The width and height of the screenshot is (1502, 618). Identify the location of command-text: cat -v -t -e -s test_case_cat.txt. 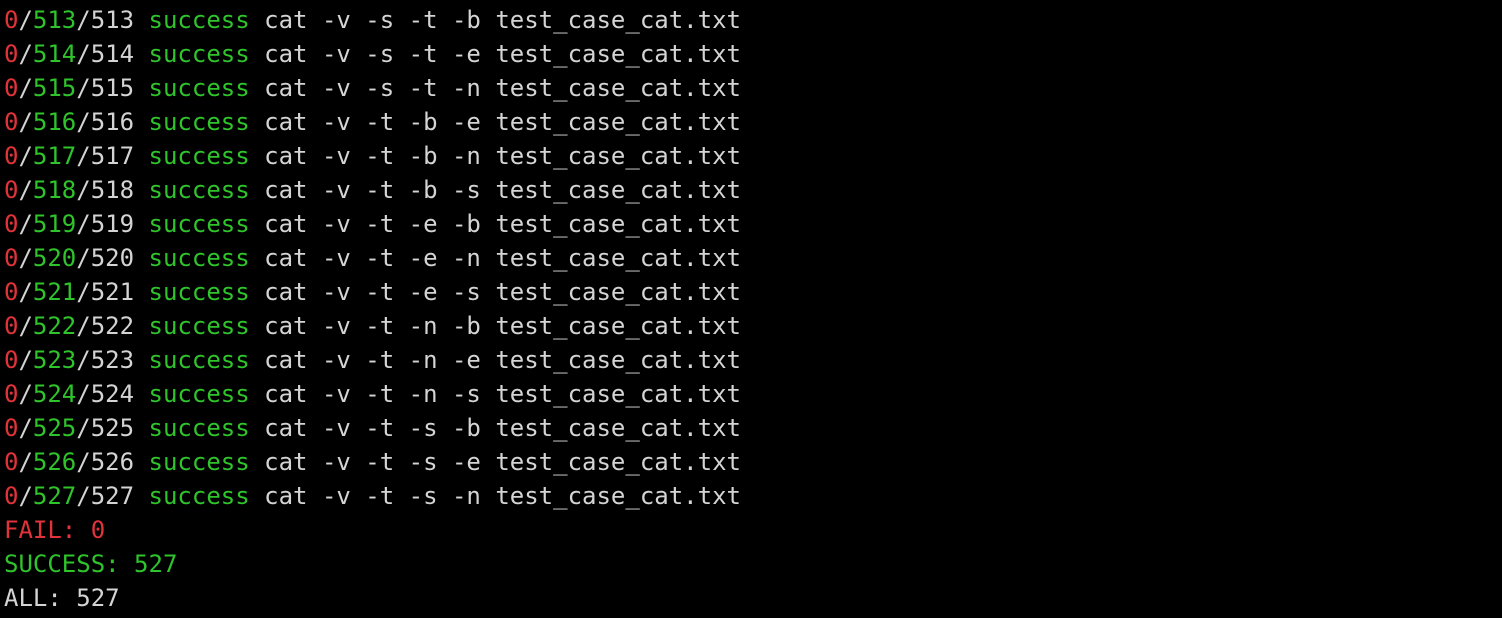
(502, 292).